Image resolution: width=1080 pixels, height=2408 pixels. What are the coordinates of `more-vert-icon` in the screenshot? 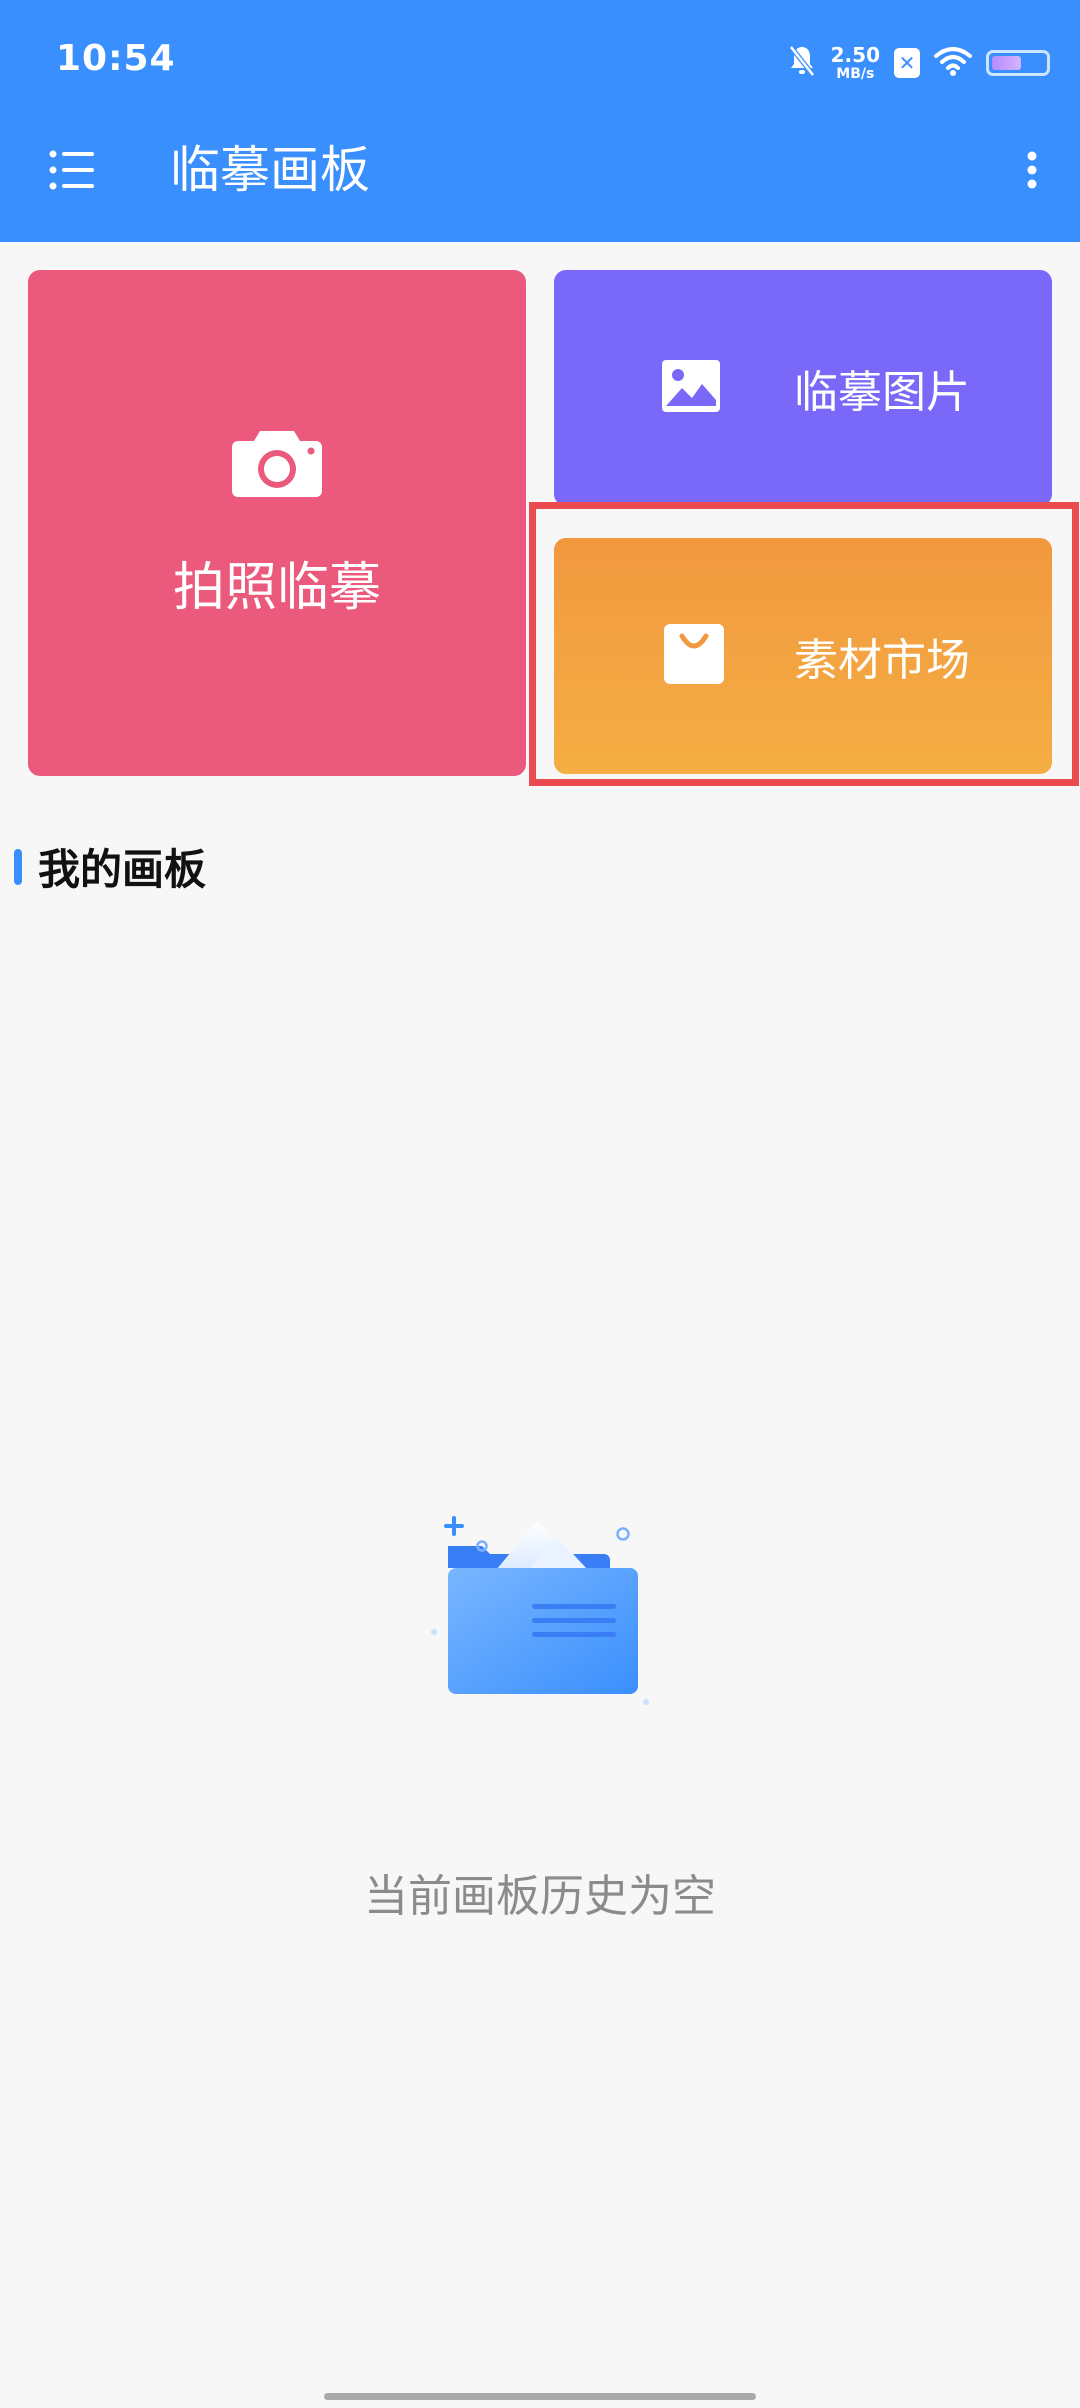 It's located at (1032, 170).